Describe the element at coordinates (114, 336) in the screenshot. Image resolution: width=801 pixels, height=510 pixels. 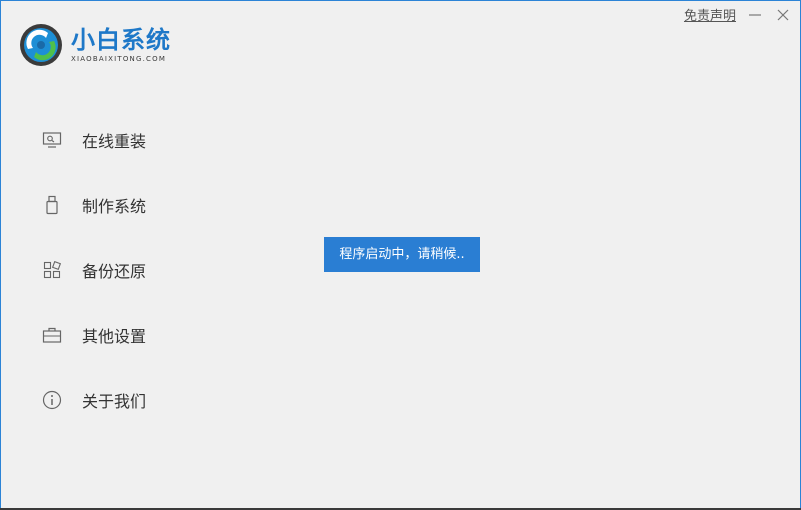
I see `sidebar-item-label: 其他设置` at that location.